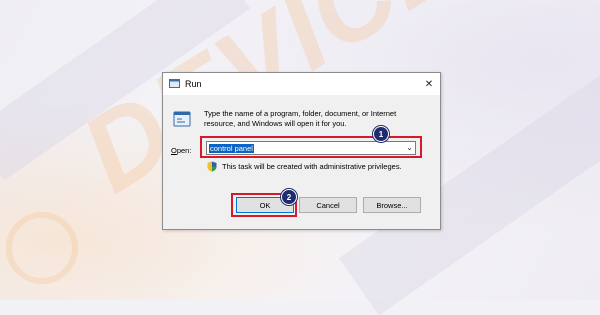 Image resolution: width=600 pixels, height=315 pixels. I want to click on watermark-logo-ring, so click(42, 248).